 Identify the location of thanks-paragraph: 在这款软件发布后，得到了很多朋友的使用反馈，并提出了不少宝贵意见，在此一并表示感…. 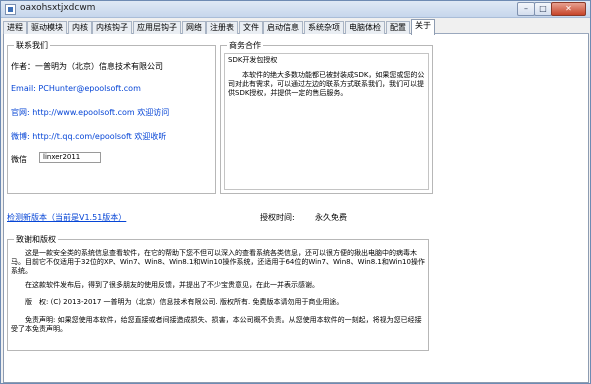
(165, 285).